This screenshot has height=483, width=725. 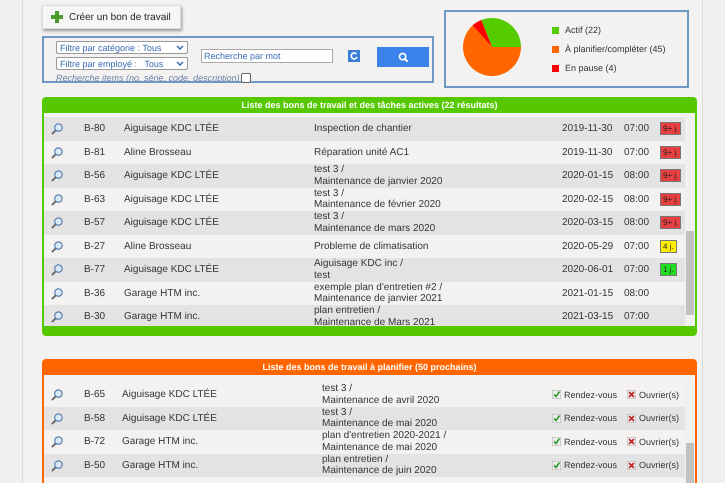 I want to click on legend-label: À planifier/compléter (45), so click(x=615, y=49).